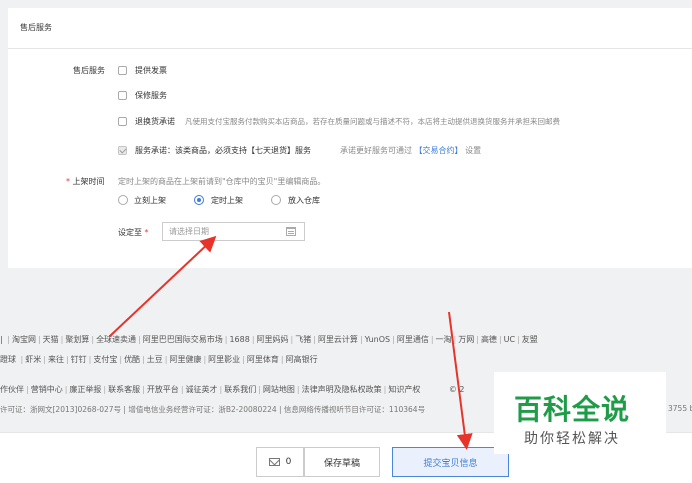 The image size is (692, 483). Describe the element at coordinates (376, 150) in the screenshot. I see `promise-hint-text: 承诺更好服务可通过` at that location.